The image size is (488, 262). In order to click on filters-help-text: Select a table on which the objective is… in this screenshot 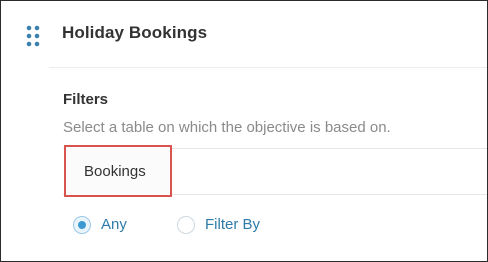, I will do `click(227, 127)`.